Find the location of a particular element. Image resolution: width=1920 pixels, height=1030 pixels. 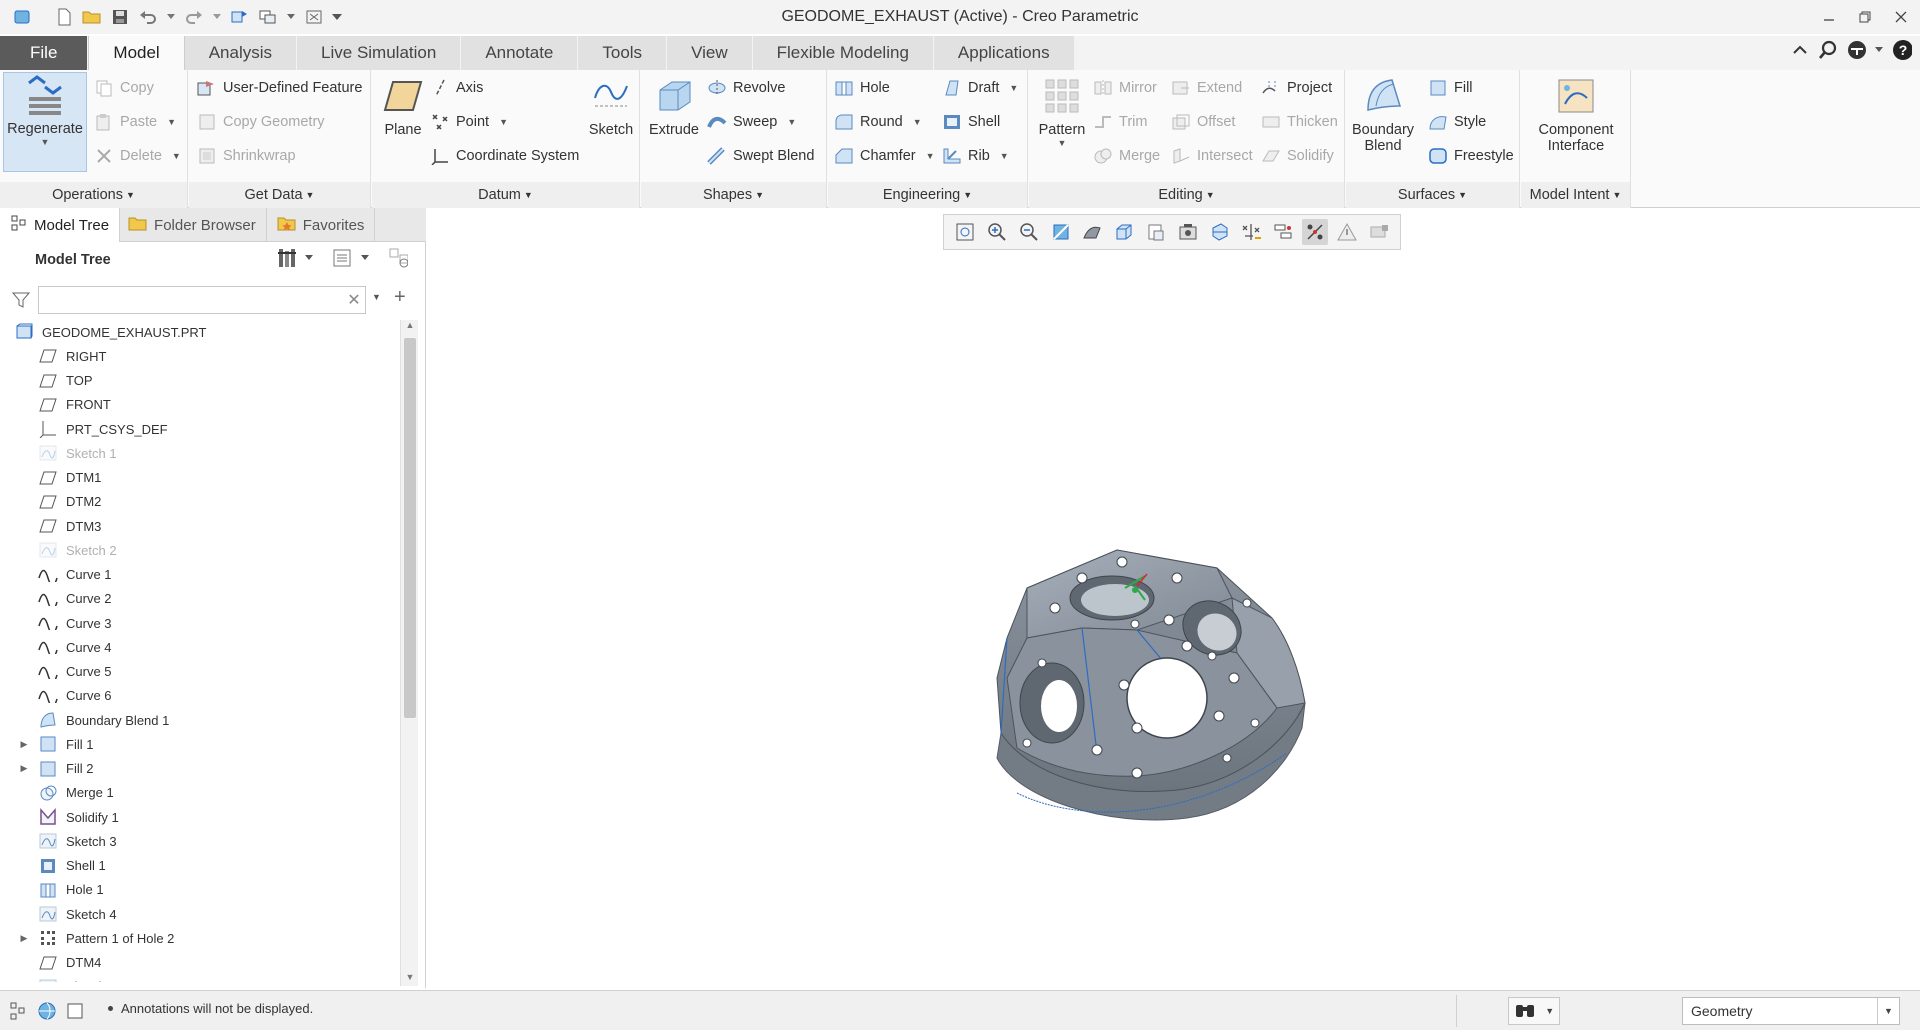

spin-center-icon is located at coordinates (1284, 232).